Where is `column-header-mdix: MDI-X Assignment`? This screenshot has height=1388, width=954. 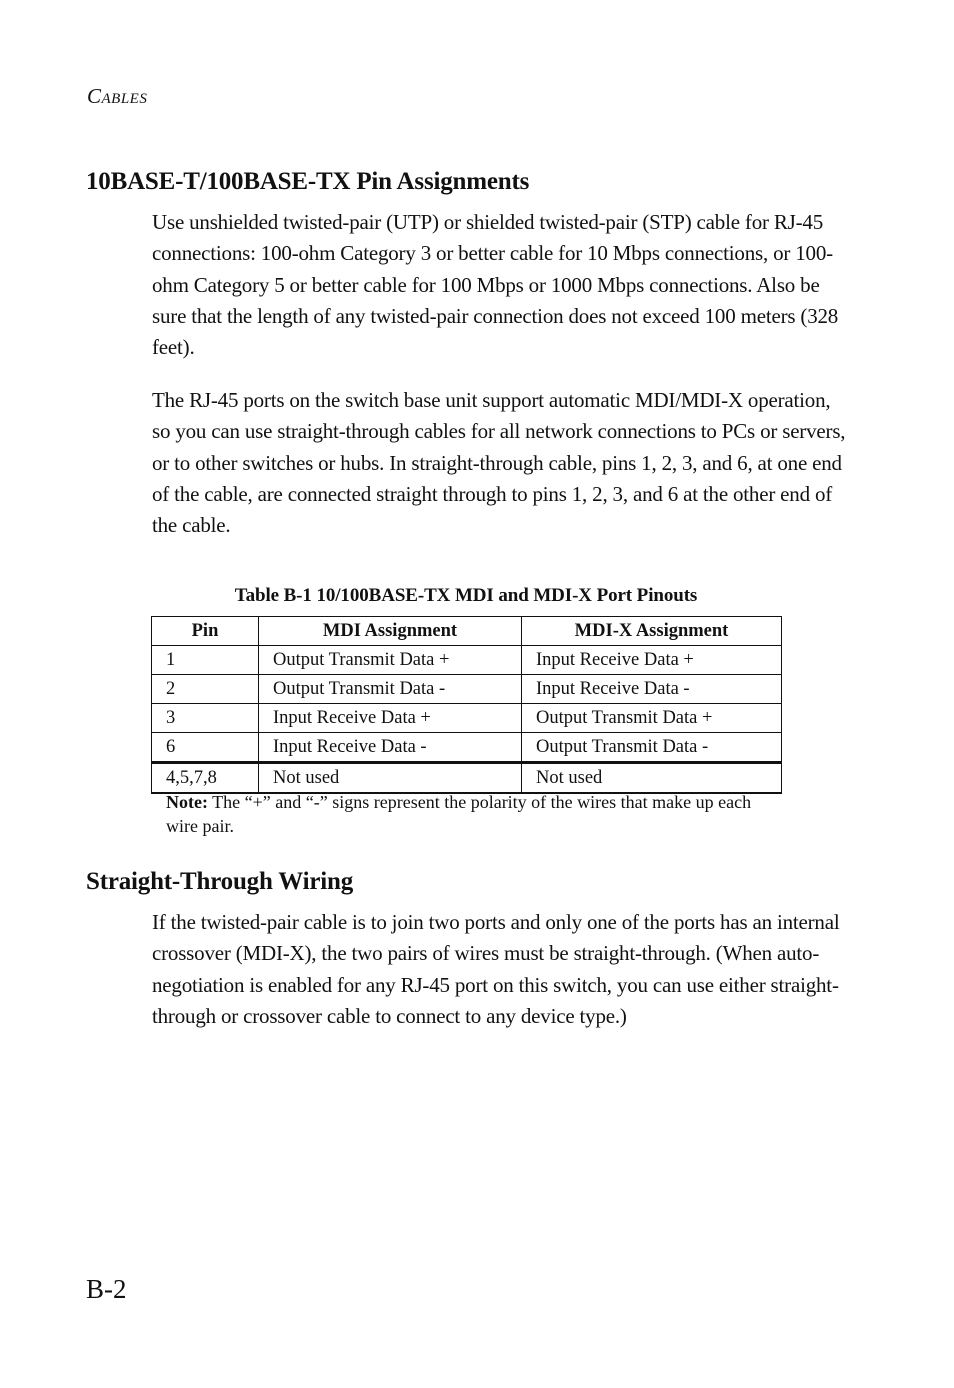 column-header-mdix: MDI-X Assignment is located at coordinates (651, 631).